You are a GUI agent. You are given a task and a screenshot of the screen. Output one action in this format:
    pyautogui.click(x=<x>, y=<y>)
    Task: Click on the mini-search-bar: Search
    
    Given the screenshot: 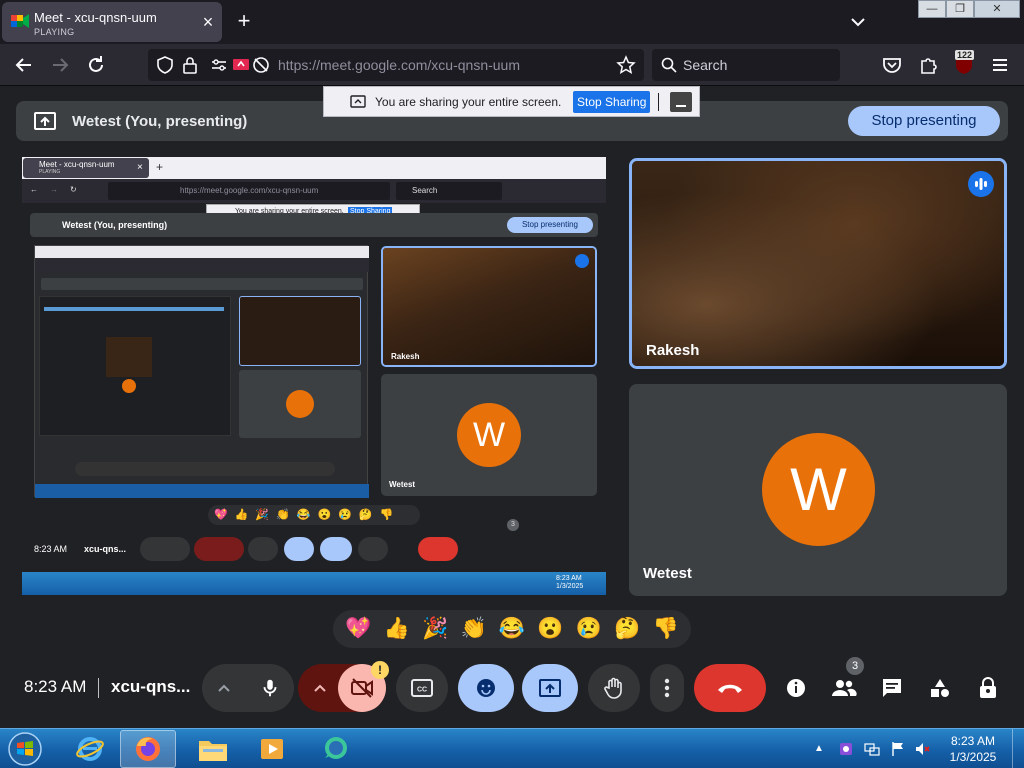 What is the action you would take?
    pyautogui.click(x=449, y=191)
    